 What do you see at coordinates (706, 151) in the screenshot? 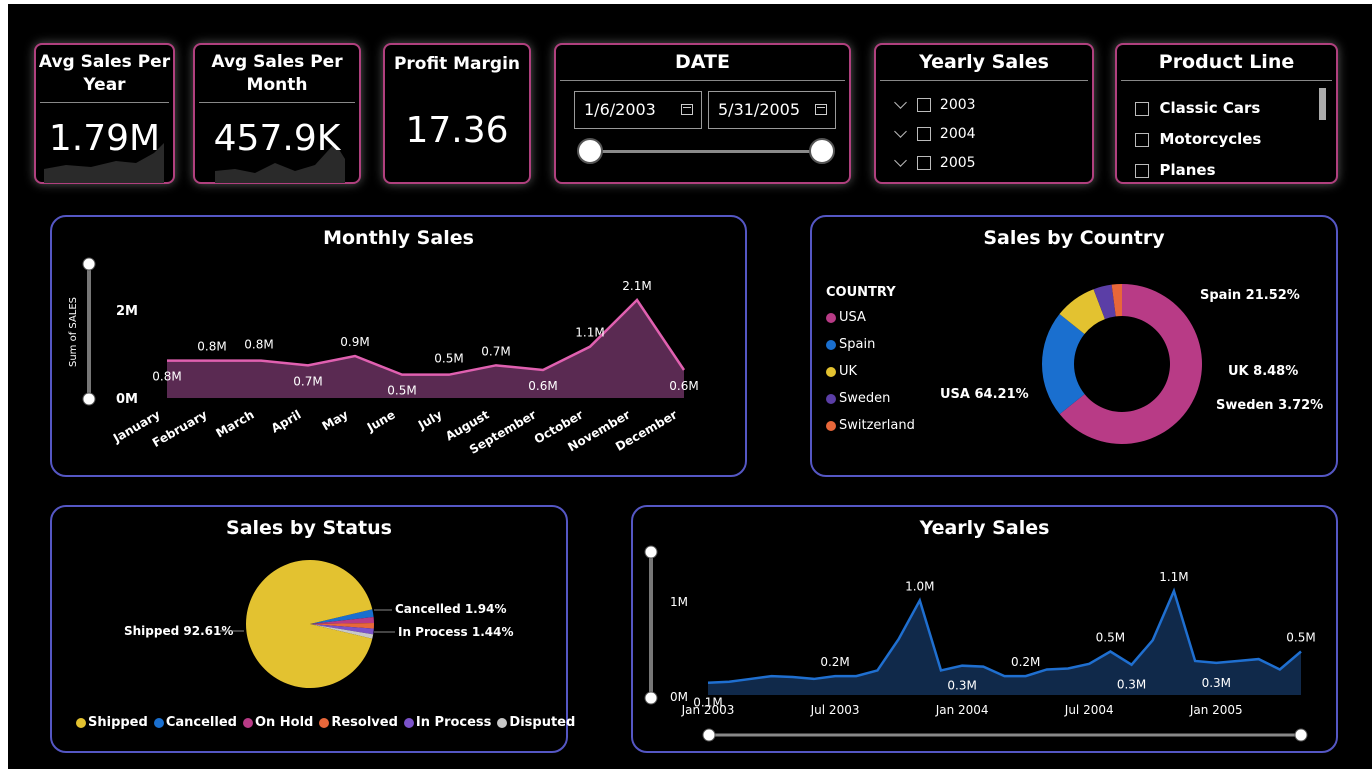
I see `date-range-track` at bounding box center [706, 151].